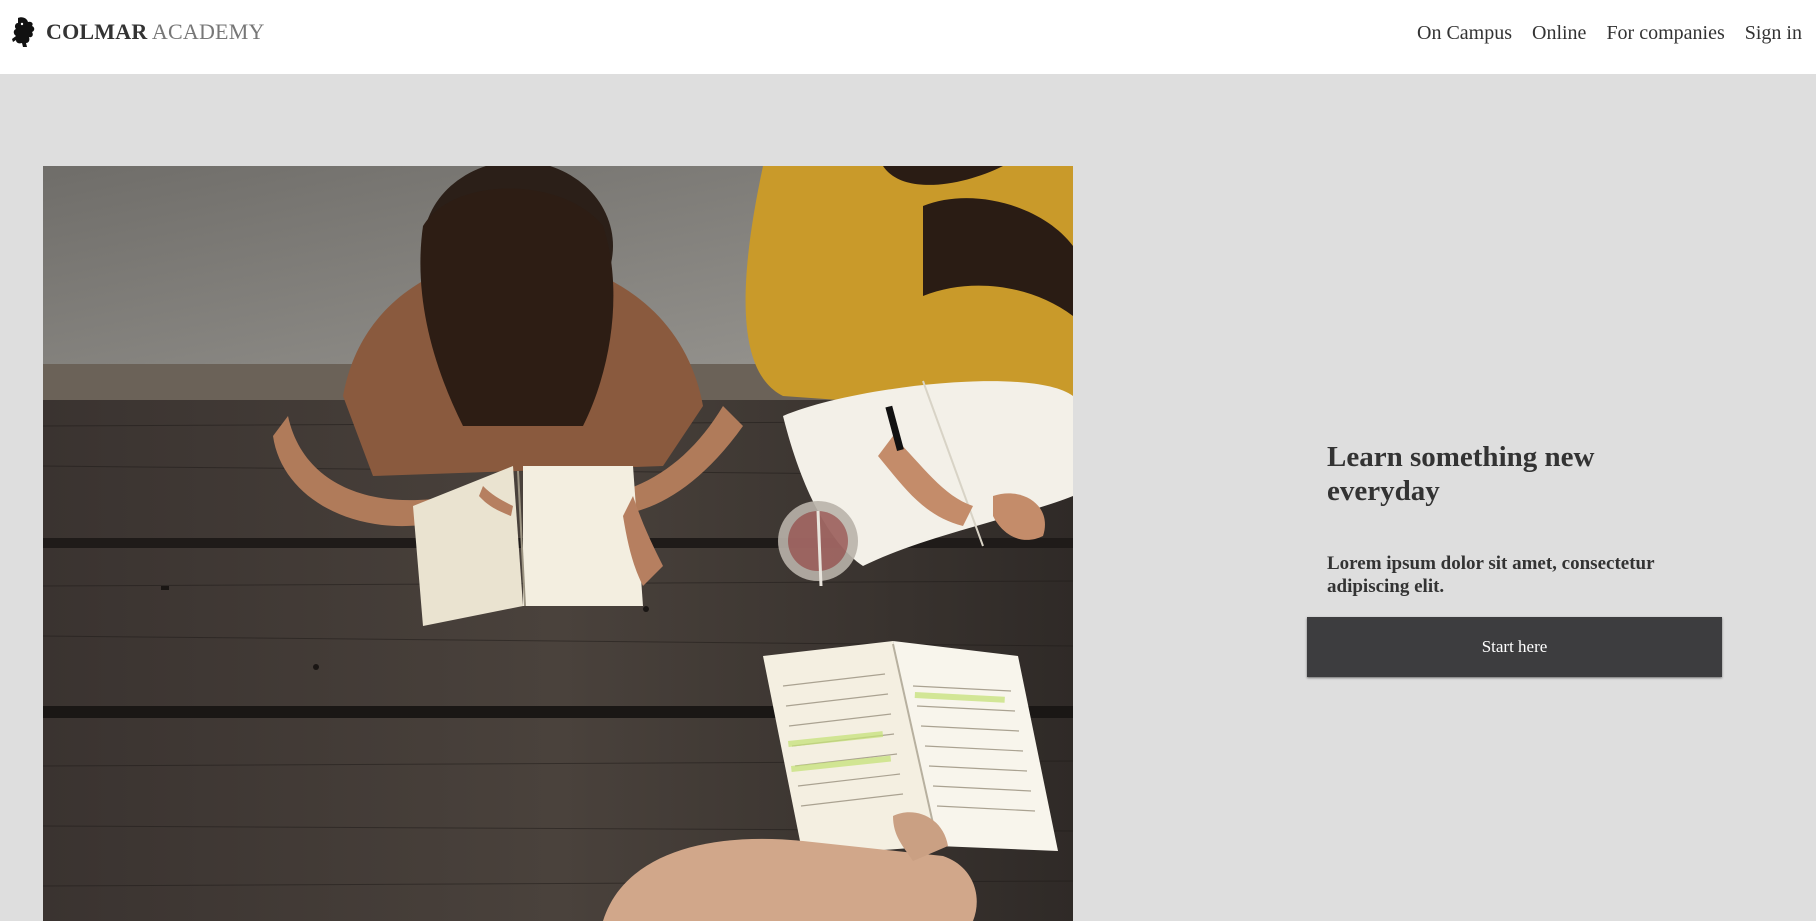 The image size is (1816, 921). I want to click on brand-wordmark: COLMAR ACADEMY, so click(155, 32).